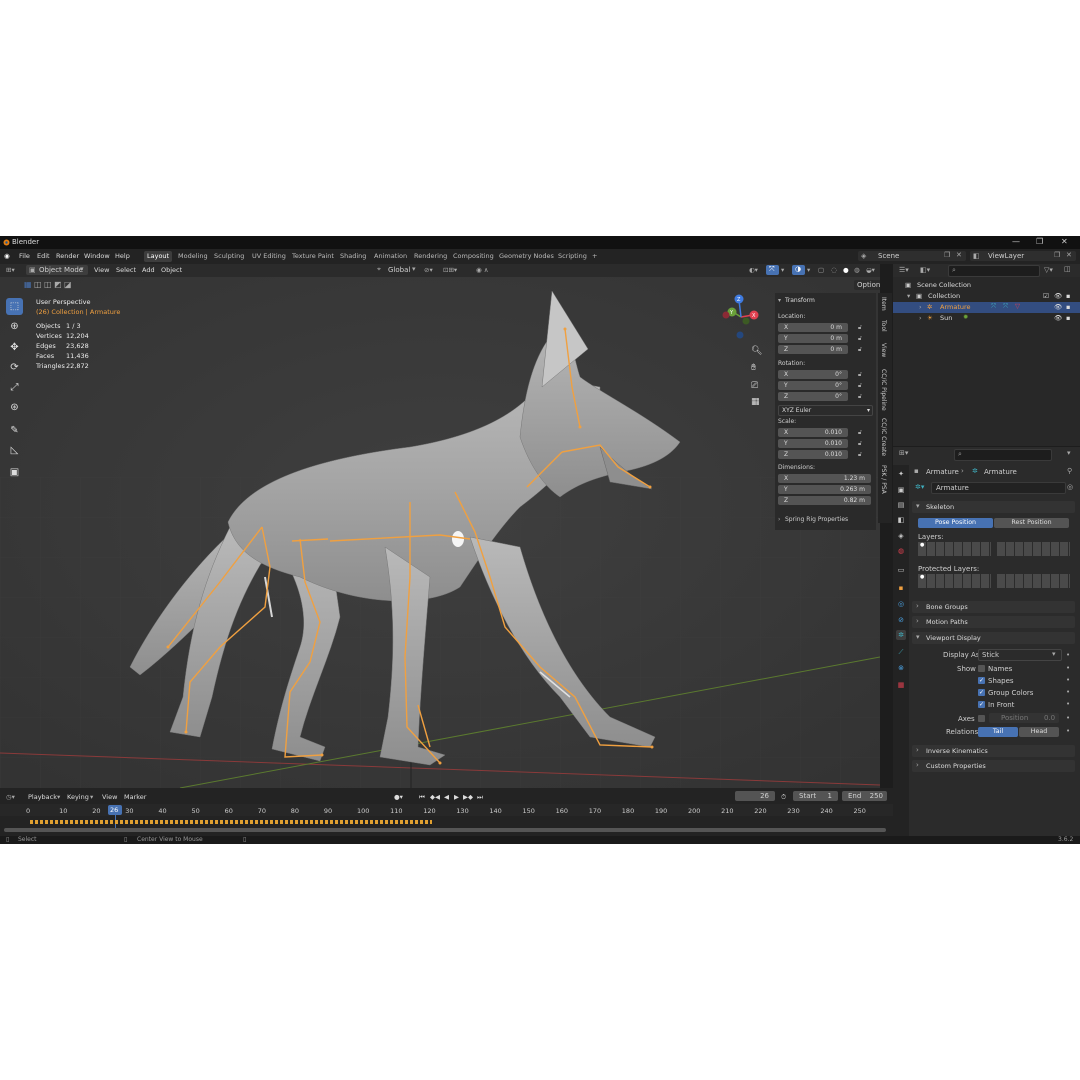  What do you see at coordinates (468, 797) in the screenshot?
I see `next-keyframe-icon: ▶◆` at bounding box center [468, 797].